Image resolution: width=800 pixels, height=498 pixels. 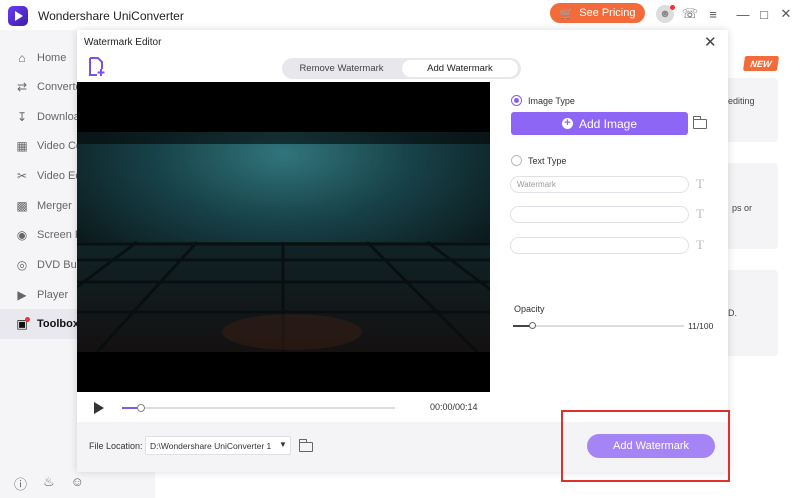 I want to click on player-controls: 00:00/00:14, so click(x=283, y=407).